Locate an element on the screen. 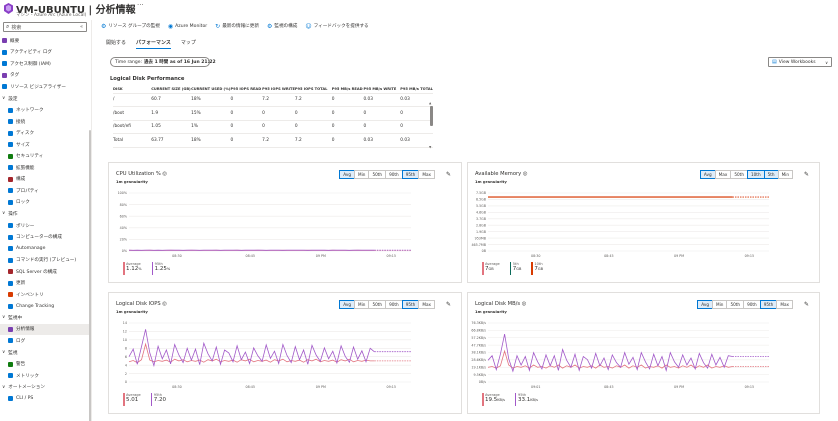  table-row: /boot 1.9 15% 0 0 0 0 0 0 is located at coordinates (273, 113).